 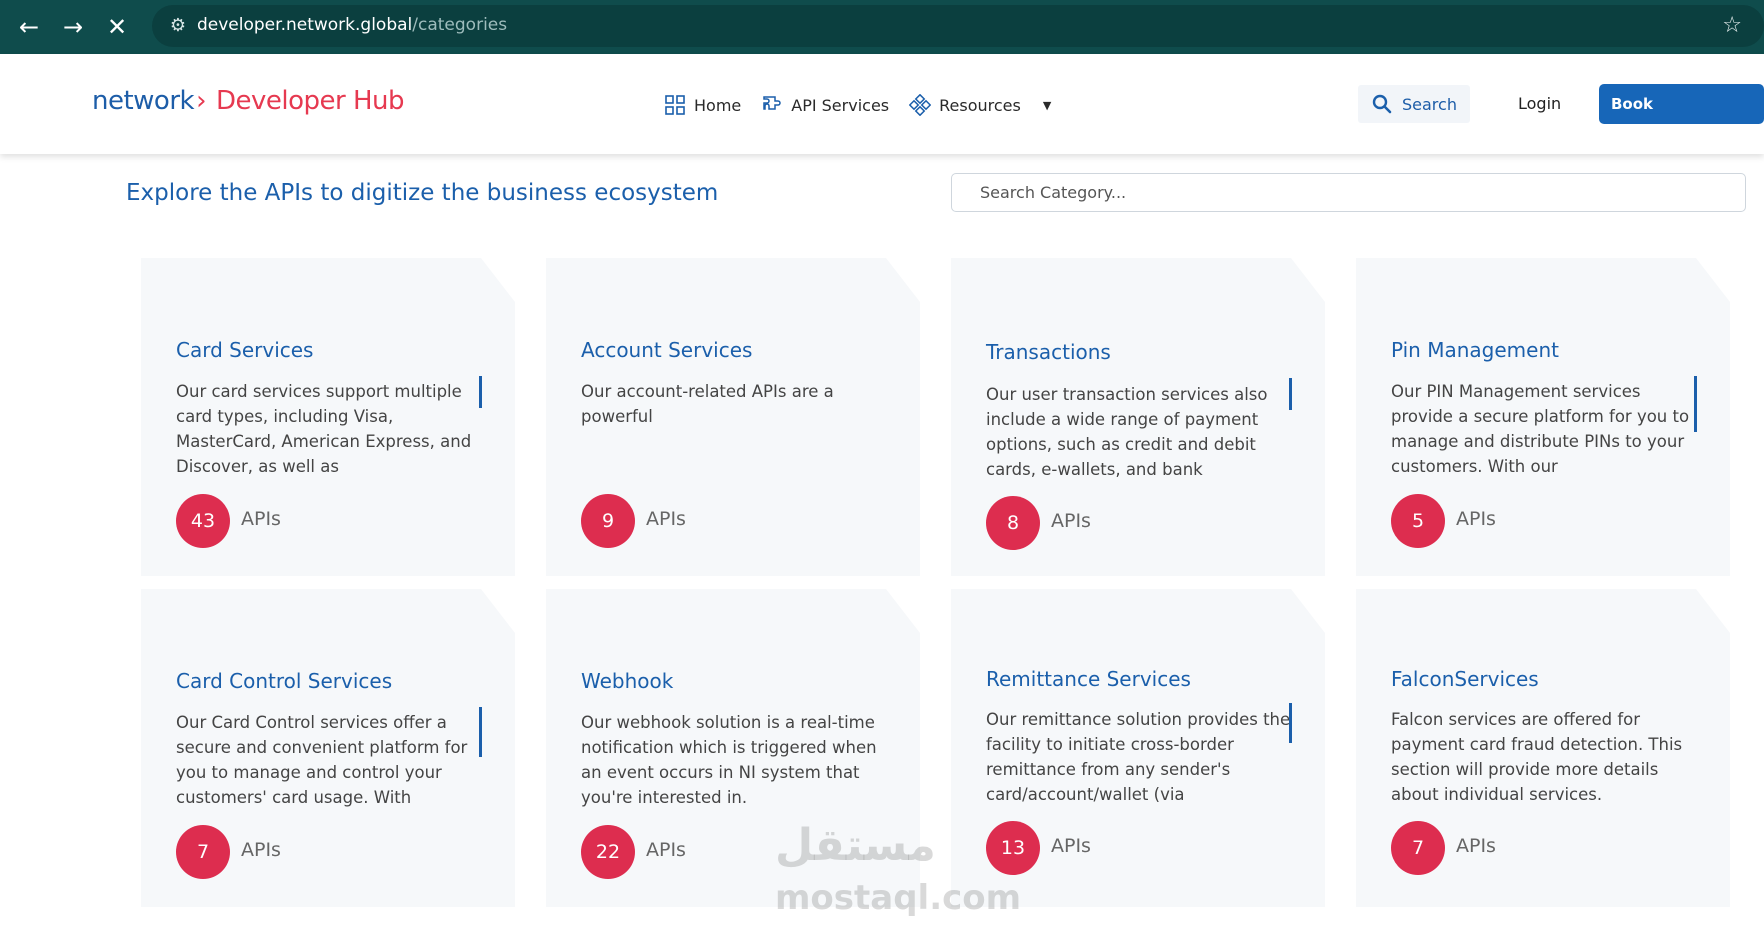 I want to click on main-nav: Home API Services Resources ▼, so click(x=857, y=105).